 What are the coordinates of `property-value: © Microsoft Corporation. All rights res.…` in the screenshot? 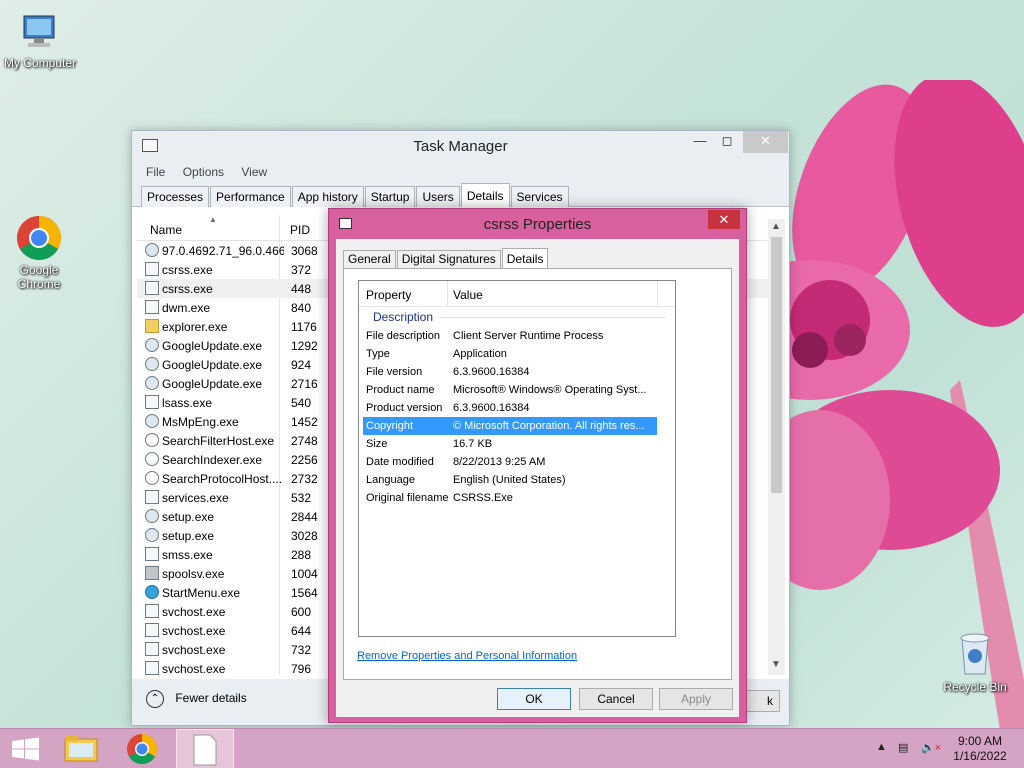 It's located at (549, 426).